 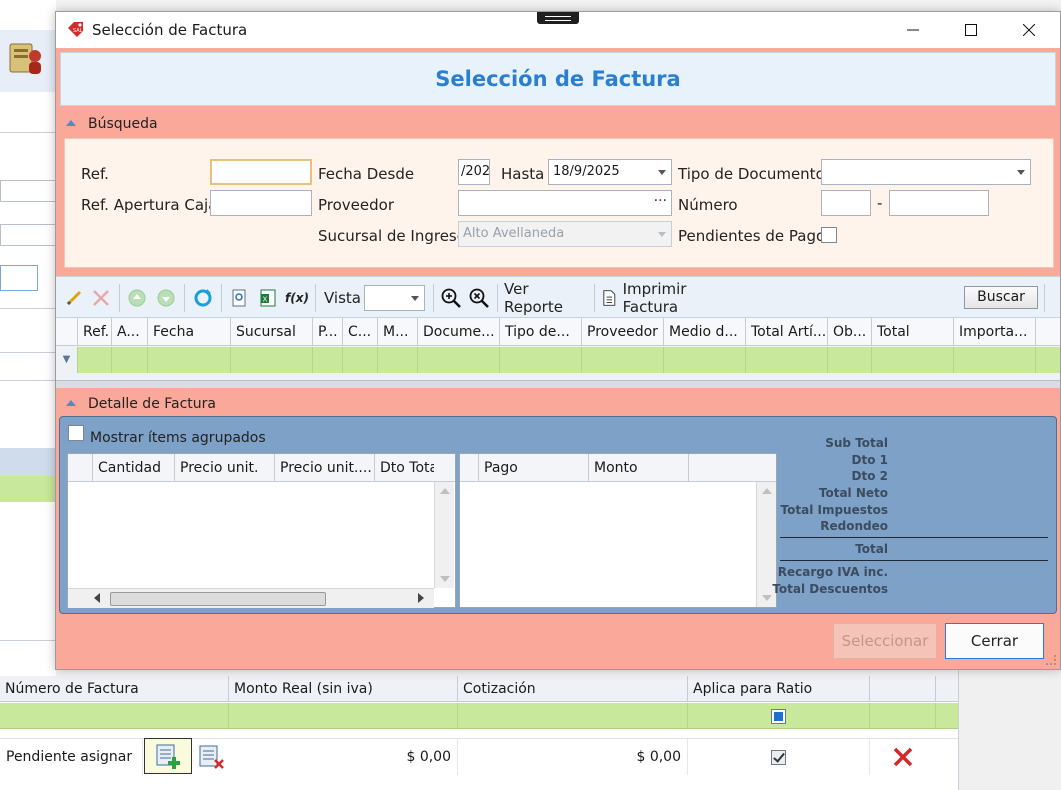 I want to click on tipo-documento-select, so click(x=926, y=172).